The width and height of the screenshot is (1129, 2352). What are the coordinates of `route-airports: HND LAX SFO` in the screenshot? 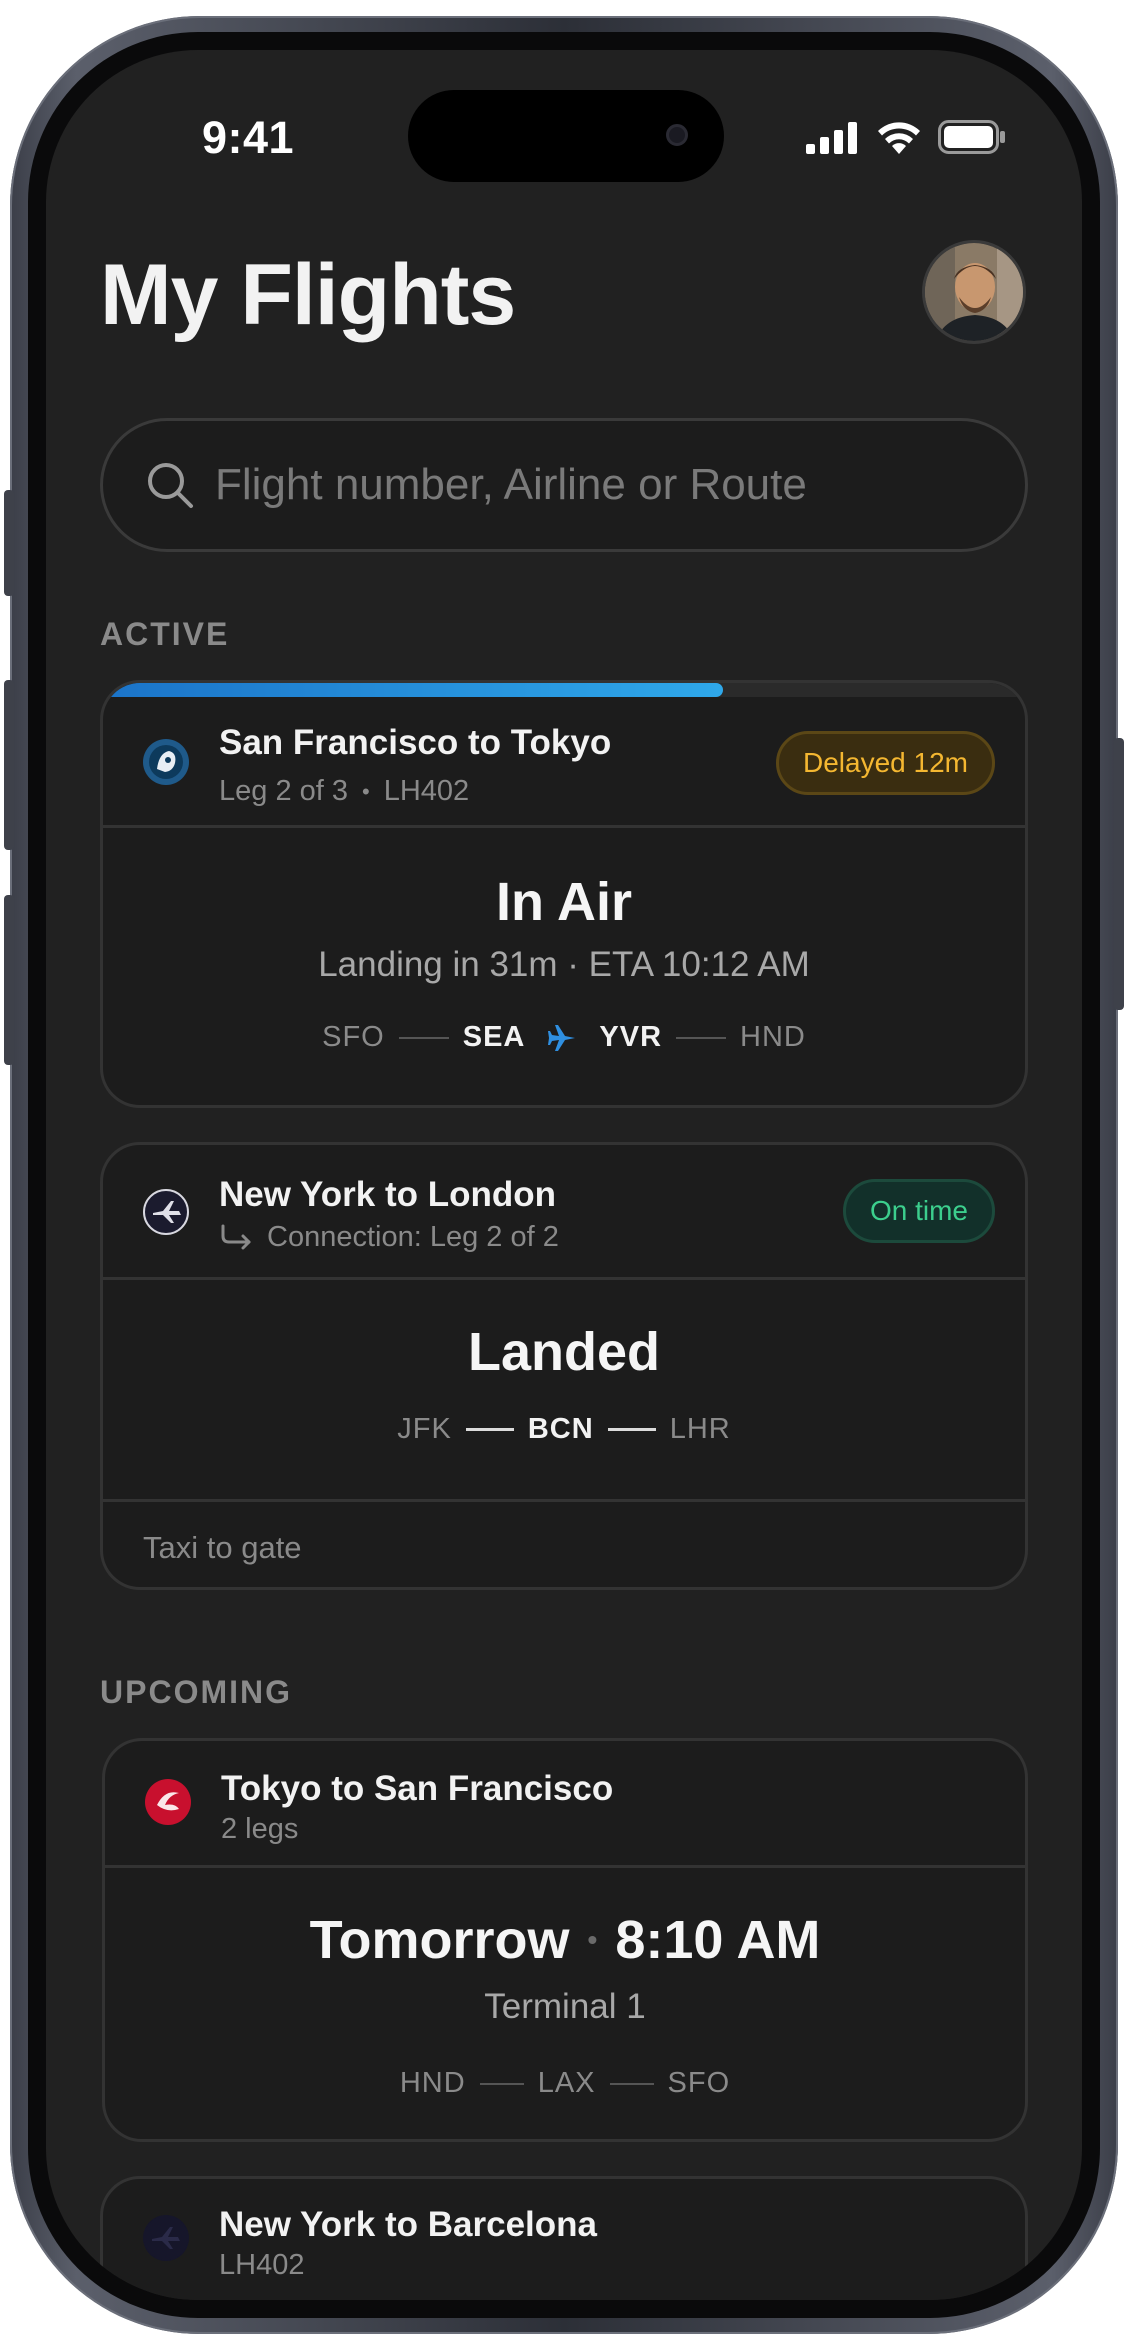 It's located at (565, 2083).